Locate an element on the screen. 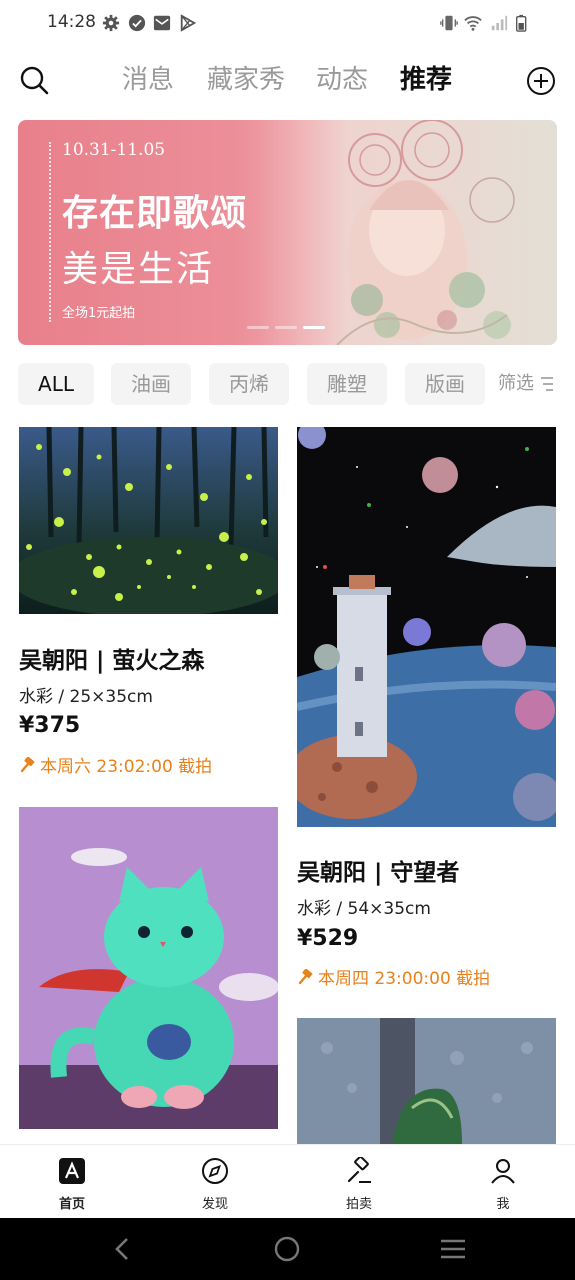 Image resolution: width=575 pixels, height=1280 pixels. tab-auction: 拍卖 is located at coordinates (359, 1182).